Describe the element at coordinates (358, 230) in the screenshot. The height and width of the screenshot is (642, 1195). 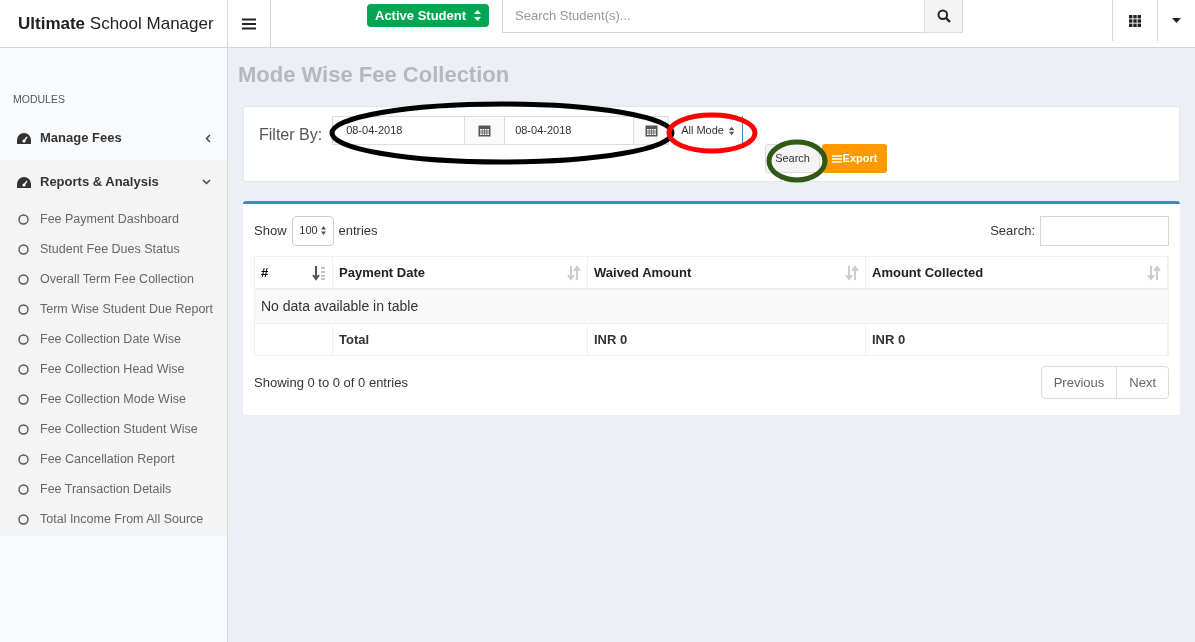
I see `entries-label: entries` at that location.